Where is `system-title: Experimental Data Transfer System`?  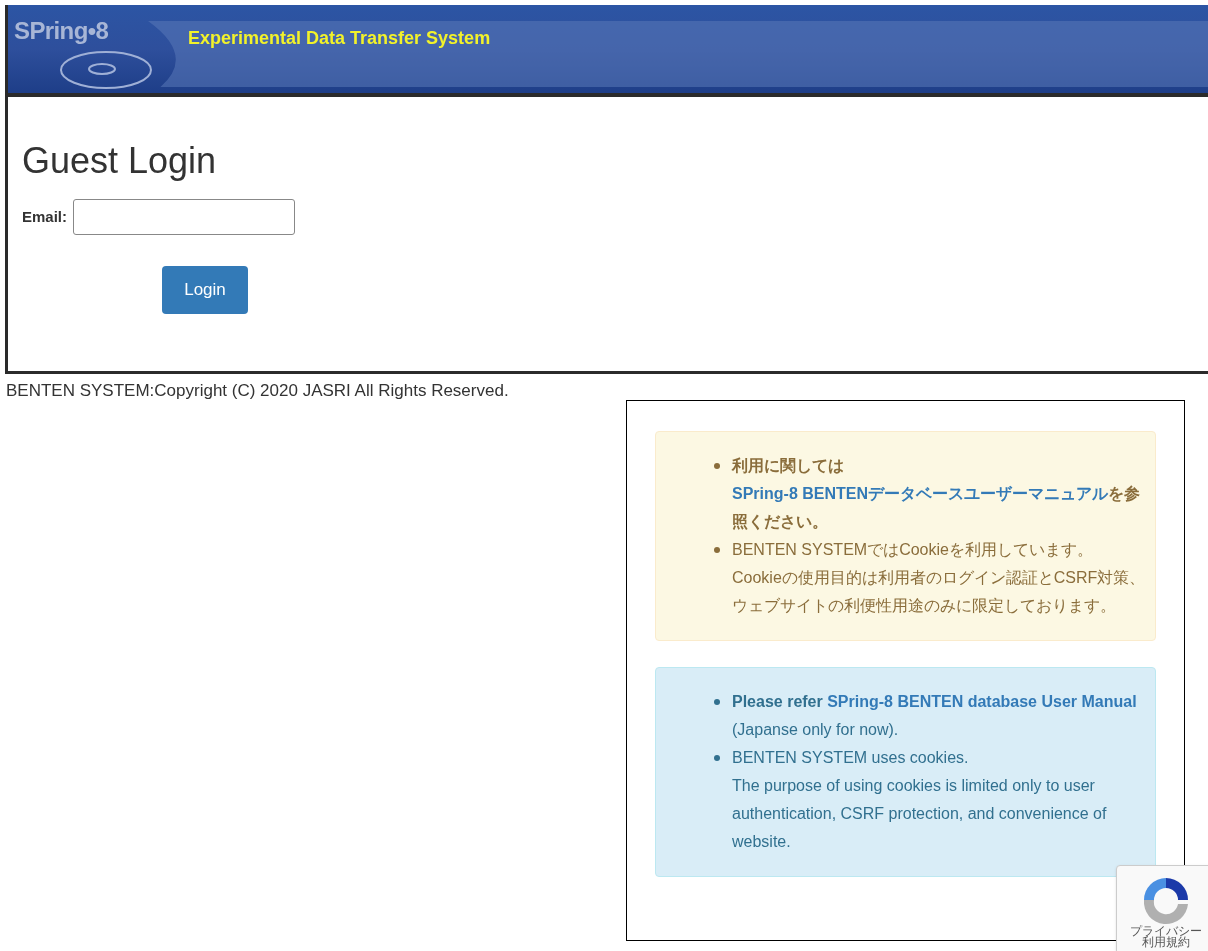
system-title: Experimental Data Transfer System is located at coordinates (339, 38).